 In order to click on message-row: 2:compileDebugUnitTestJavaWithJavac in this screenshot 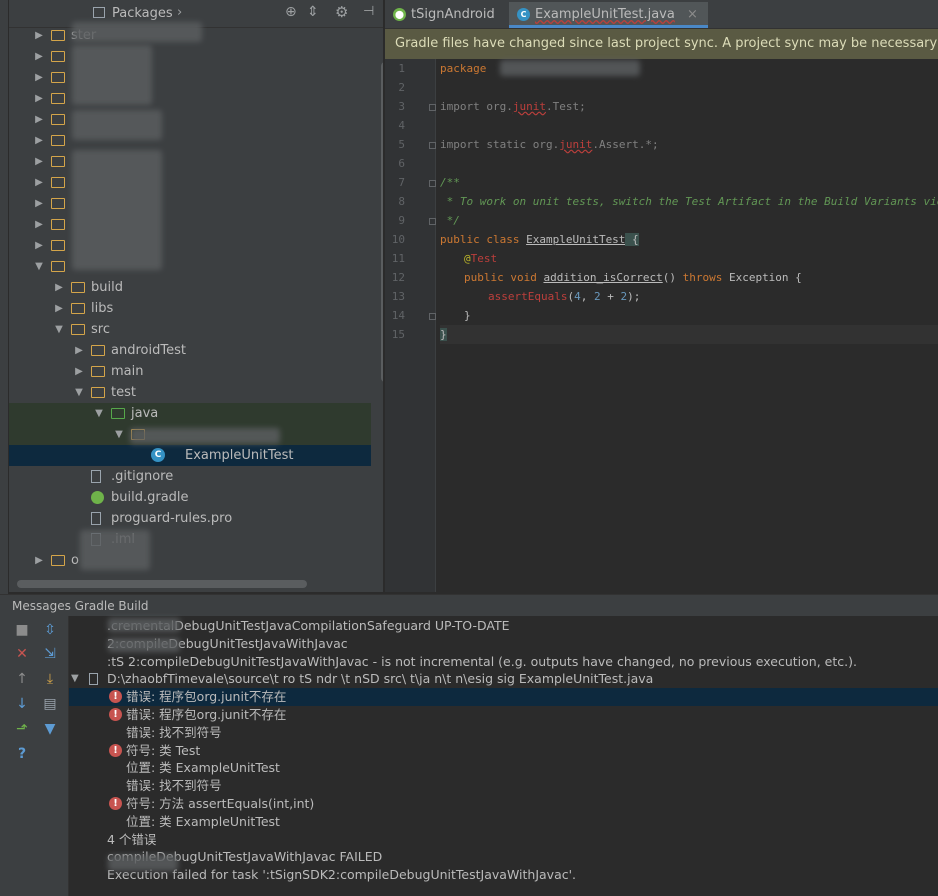, I will do `click(503, 644)`.